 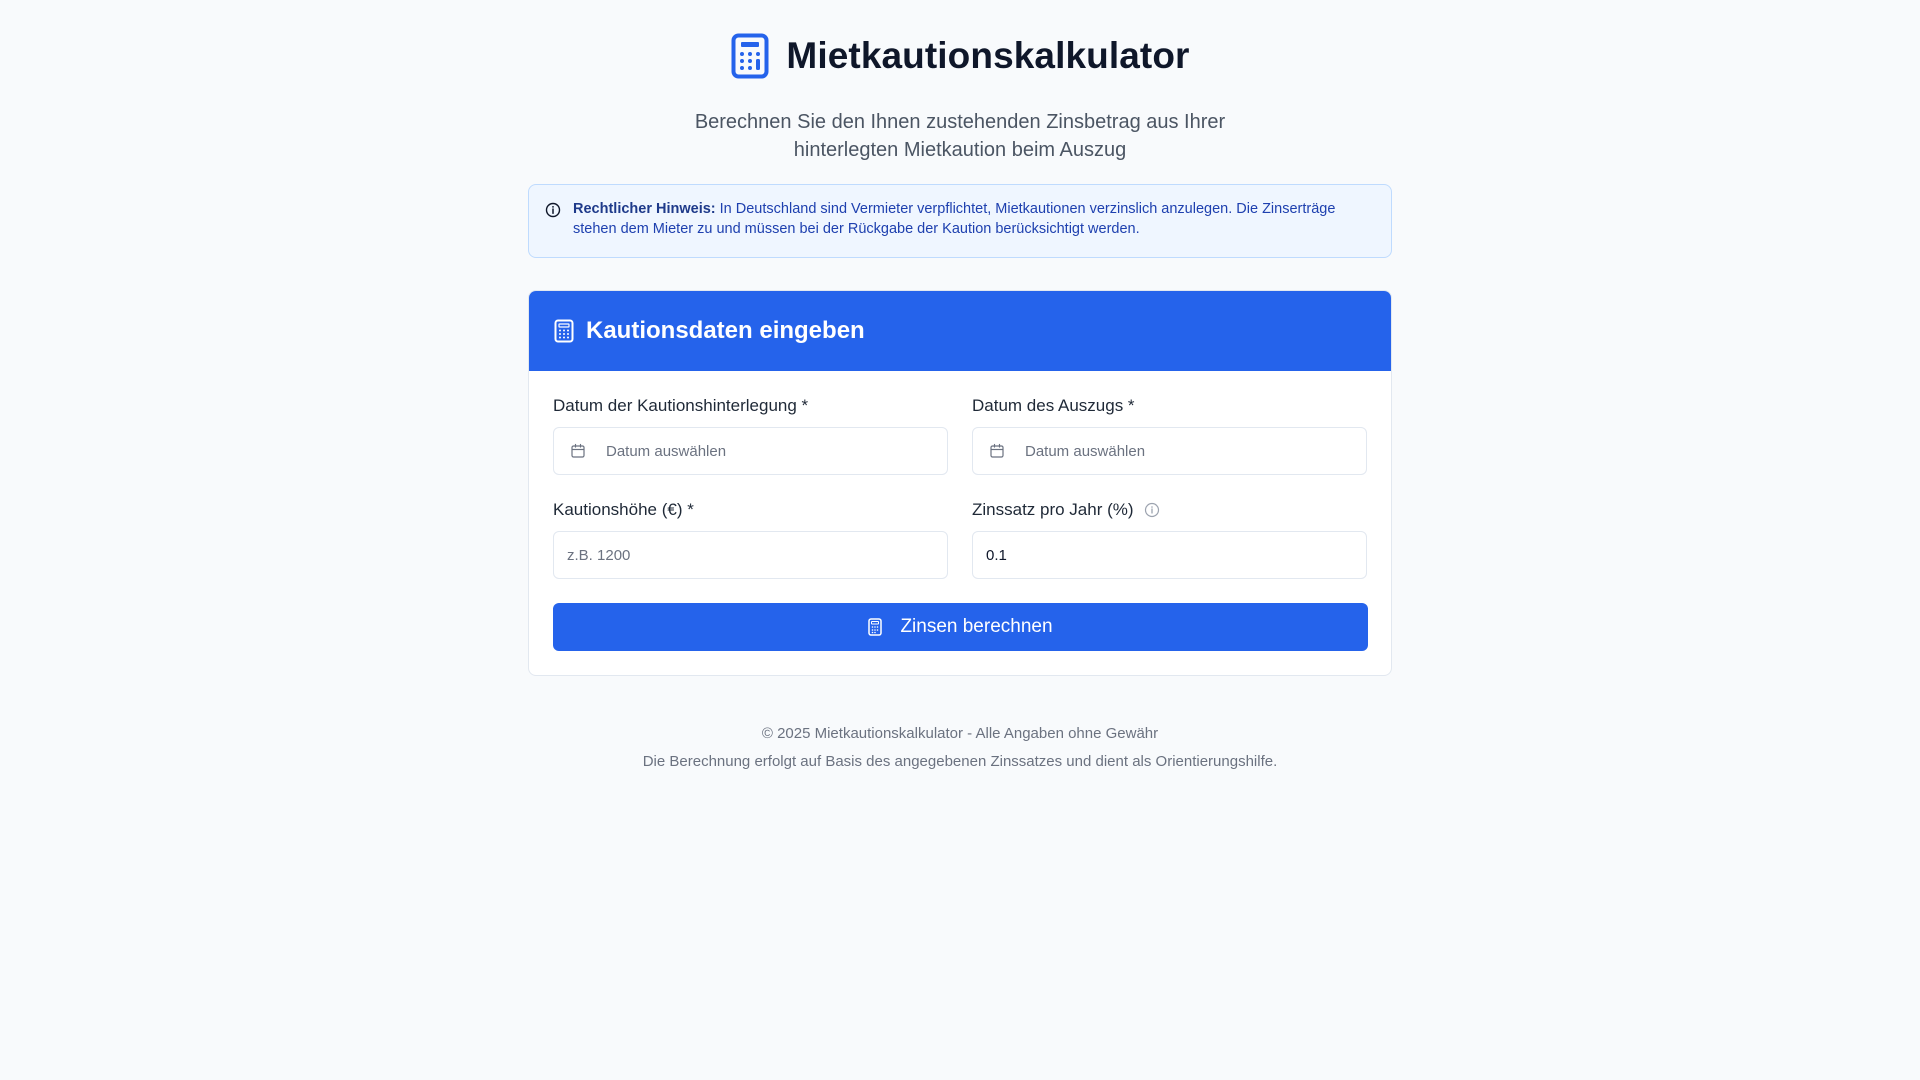 I want to click on interest-rate-label-row: Zinssatz pro Jahr (%), so click(x=1169, y=510).